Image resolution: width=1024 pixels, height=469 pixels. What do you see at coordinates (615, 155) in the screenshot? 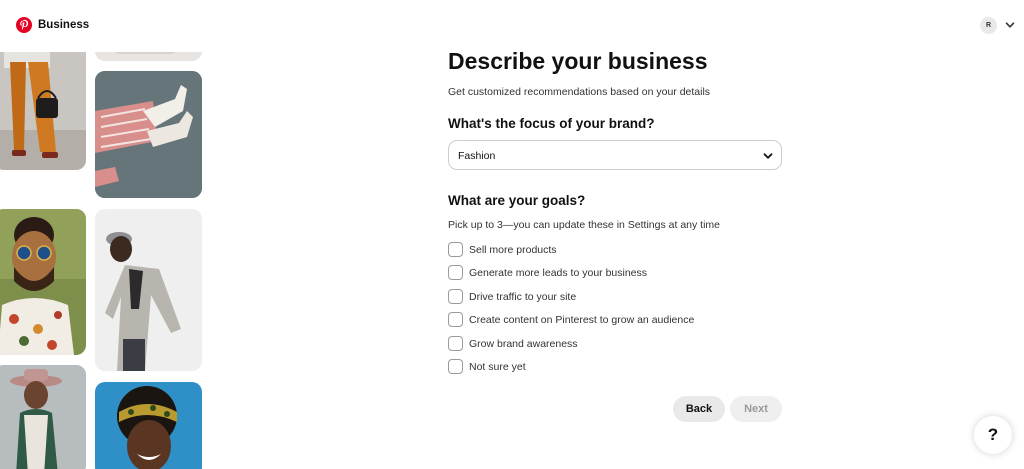
I see `brand-focus-select: Fashion` at bounding box center [615, 155].